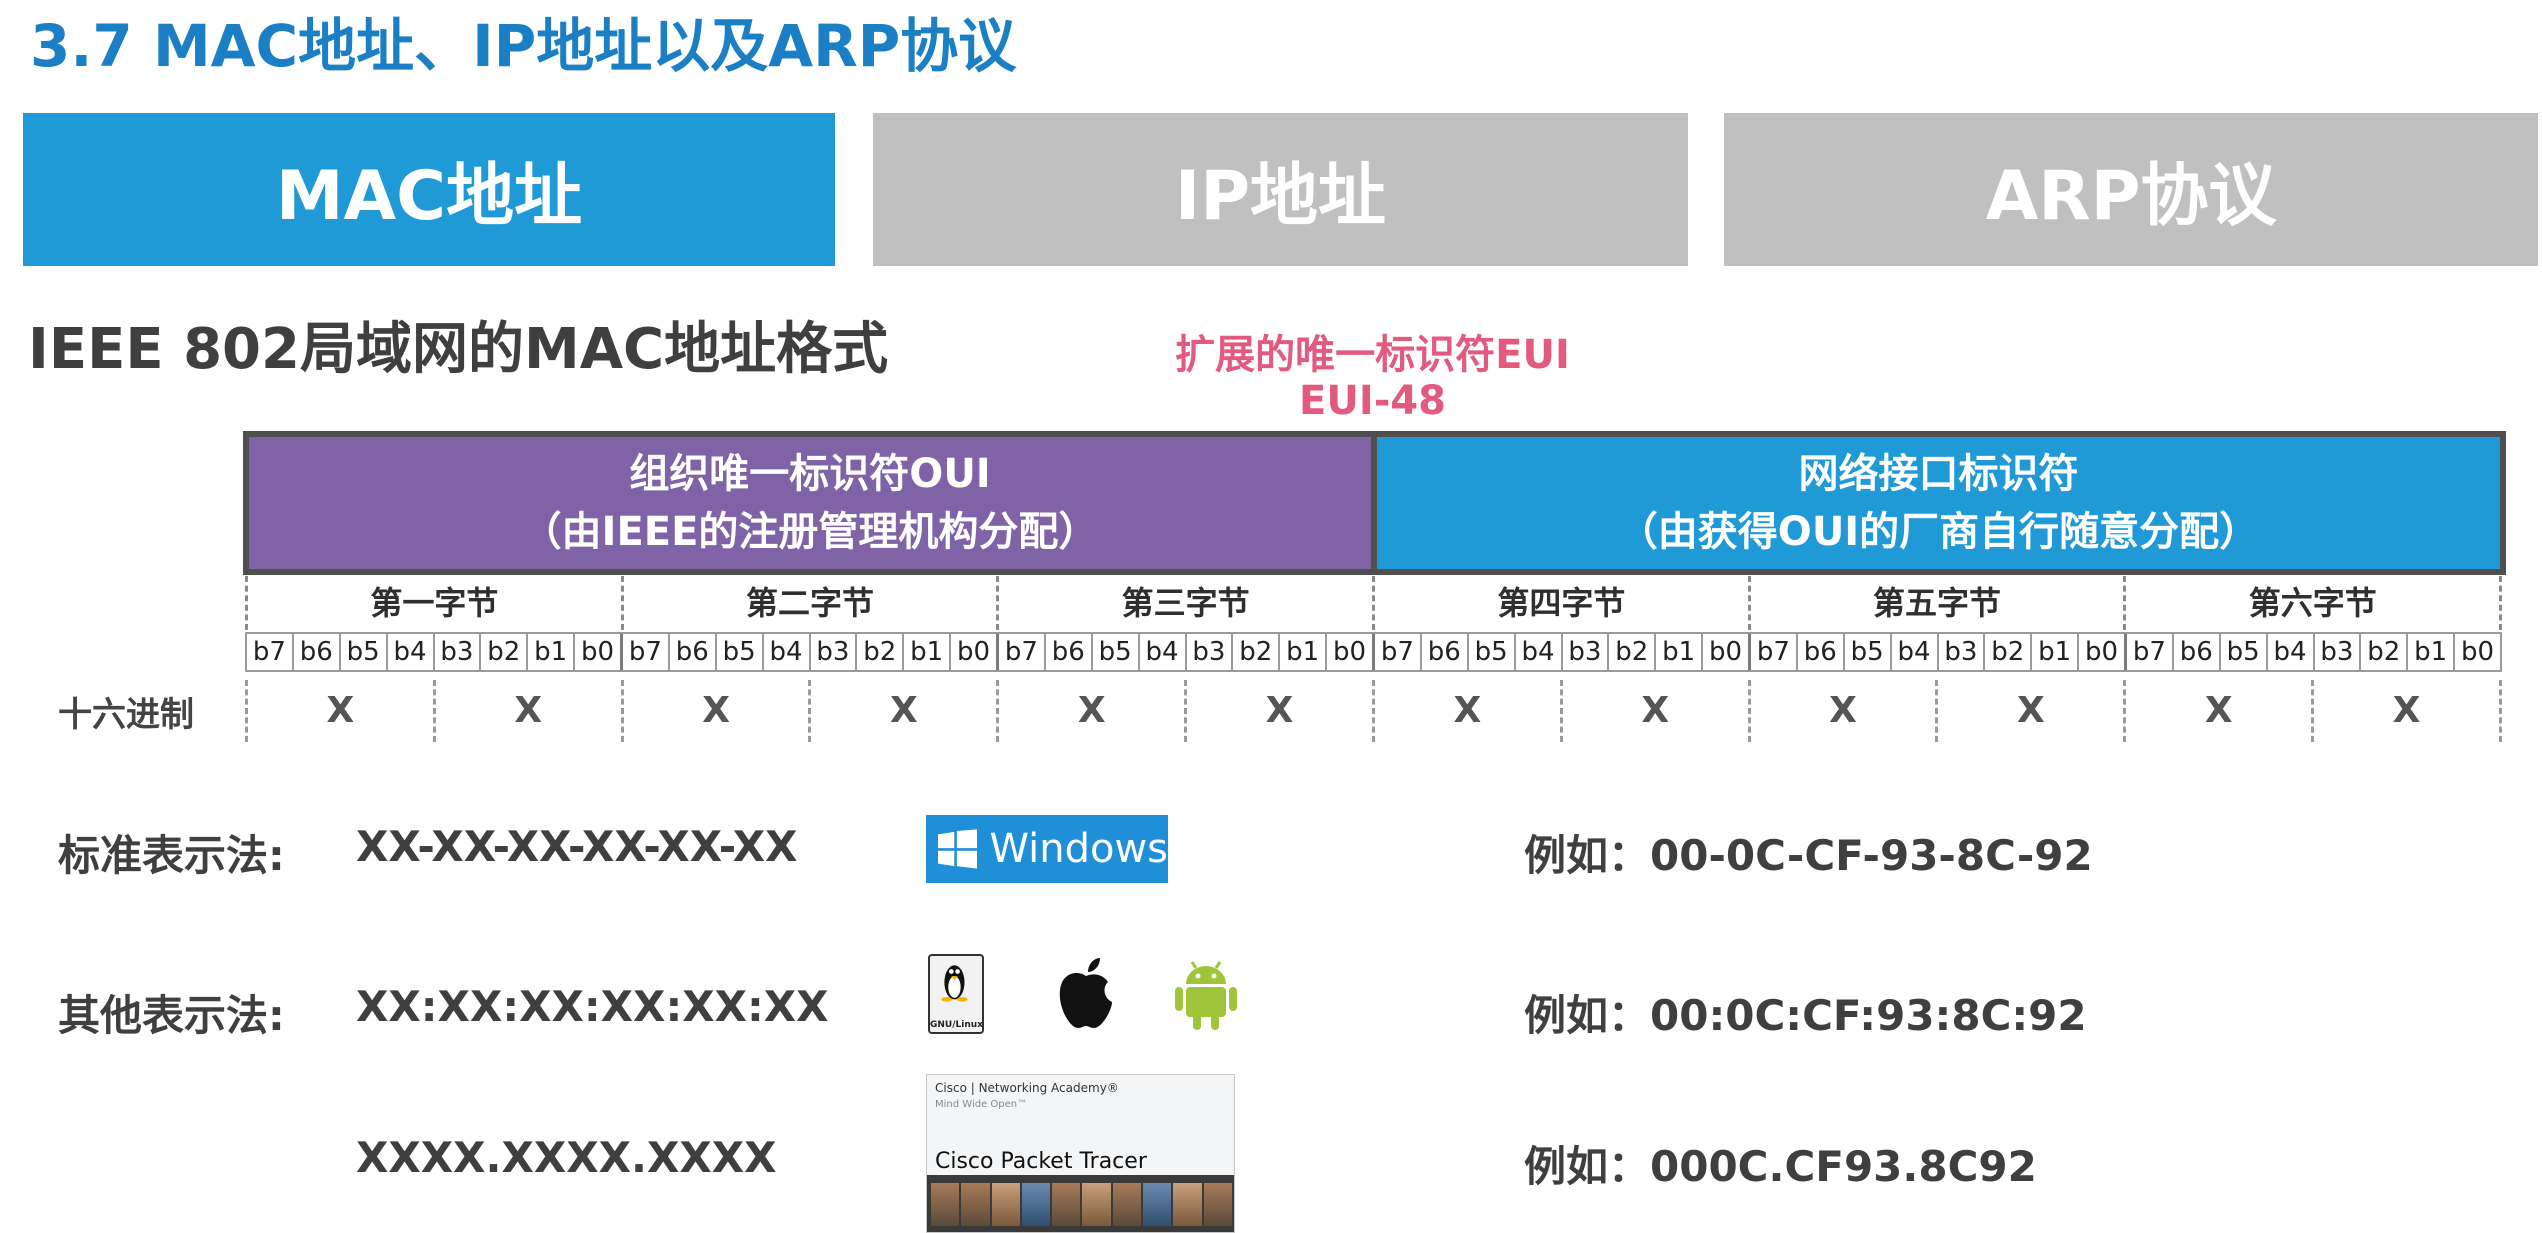  I want to click on windows-logo: Windows, so click(1047, 849).